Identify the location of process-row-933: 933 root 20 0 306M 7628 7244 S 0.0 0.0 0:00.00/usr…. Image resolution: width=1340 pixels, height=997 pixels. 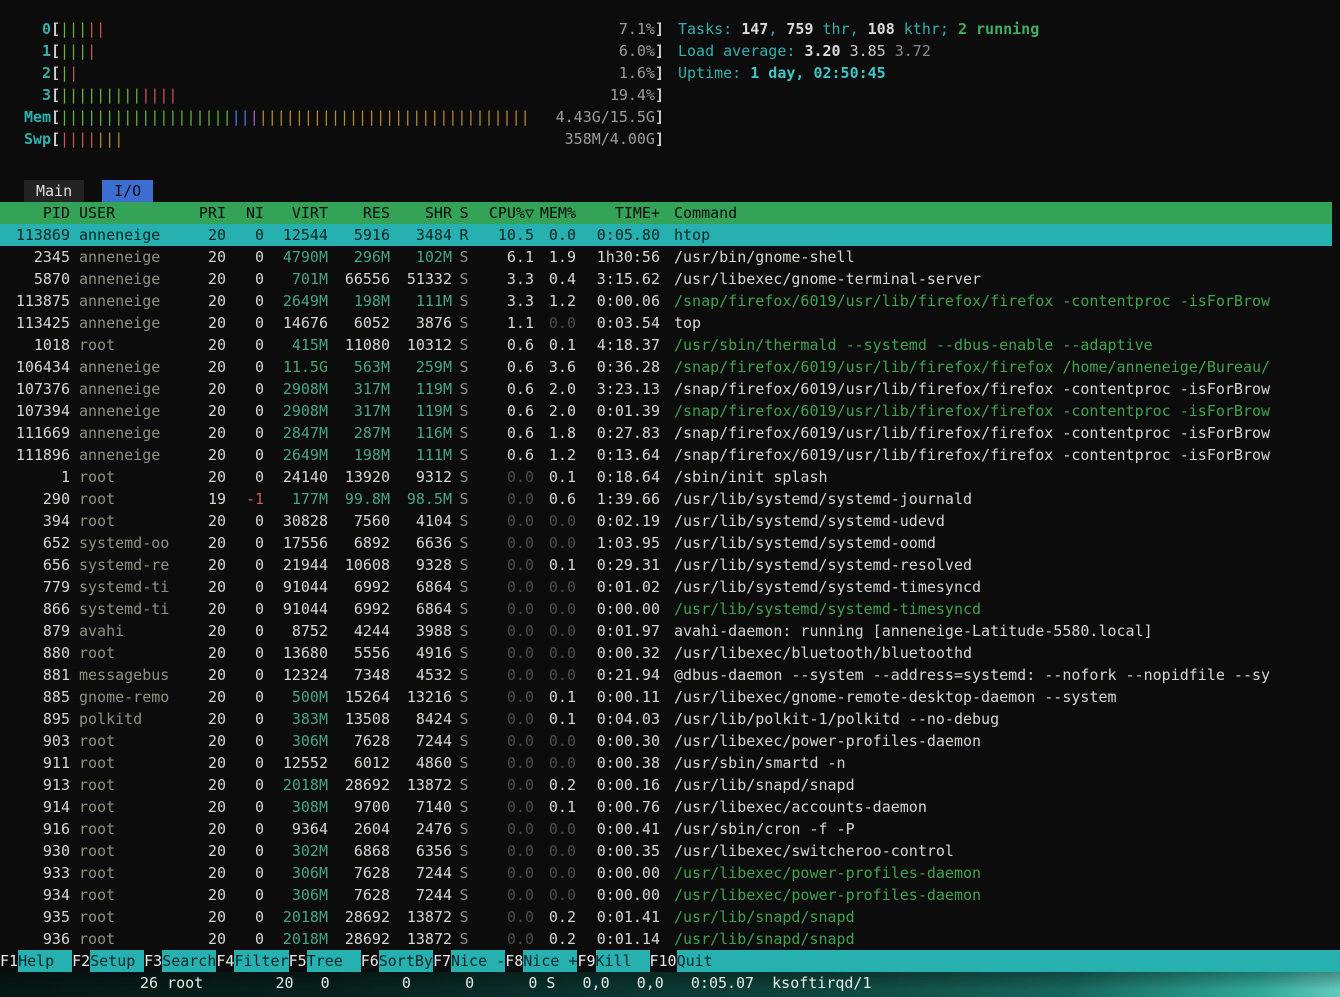
(666, 873).